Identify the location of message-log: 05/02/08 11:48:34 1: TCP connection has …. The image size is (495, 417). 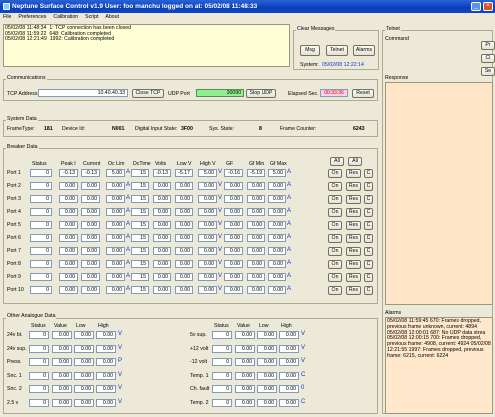
(146, 45).